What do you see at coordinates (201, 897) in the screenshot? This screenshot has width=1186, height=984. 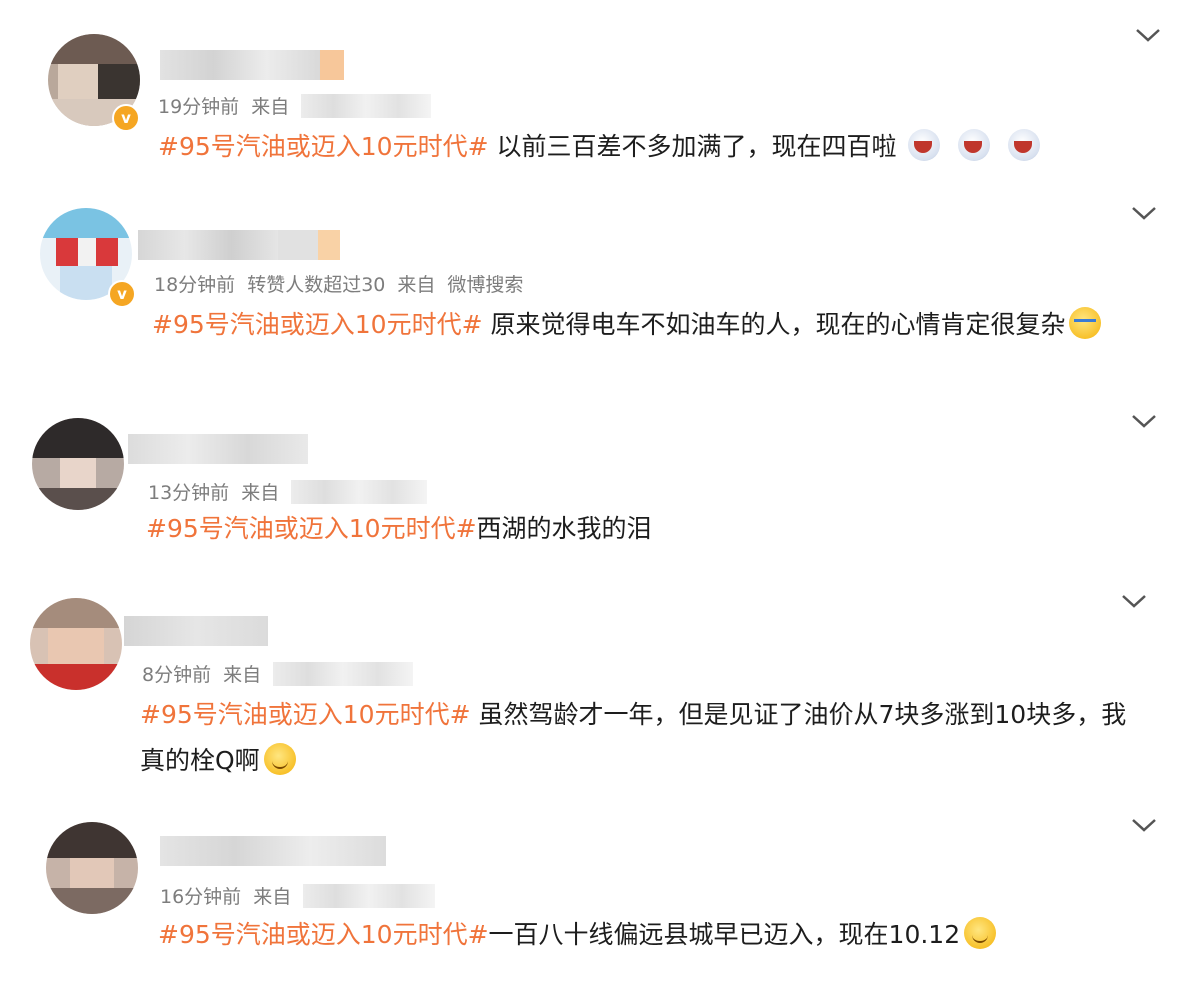 I see `comment-time: 16分钟前` at bounding box center [201, 897].